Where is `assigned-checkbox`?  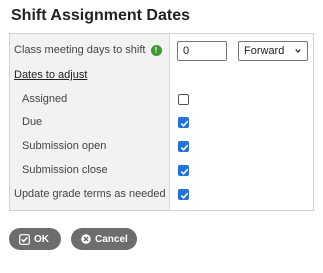
assigned-checkbox is located at coordinates (183, 99).